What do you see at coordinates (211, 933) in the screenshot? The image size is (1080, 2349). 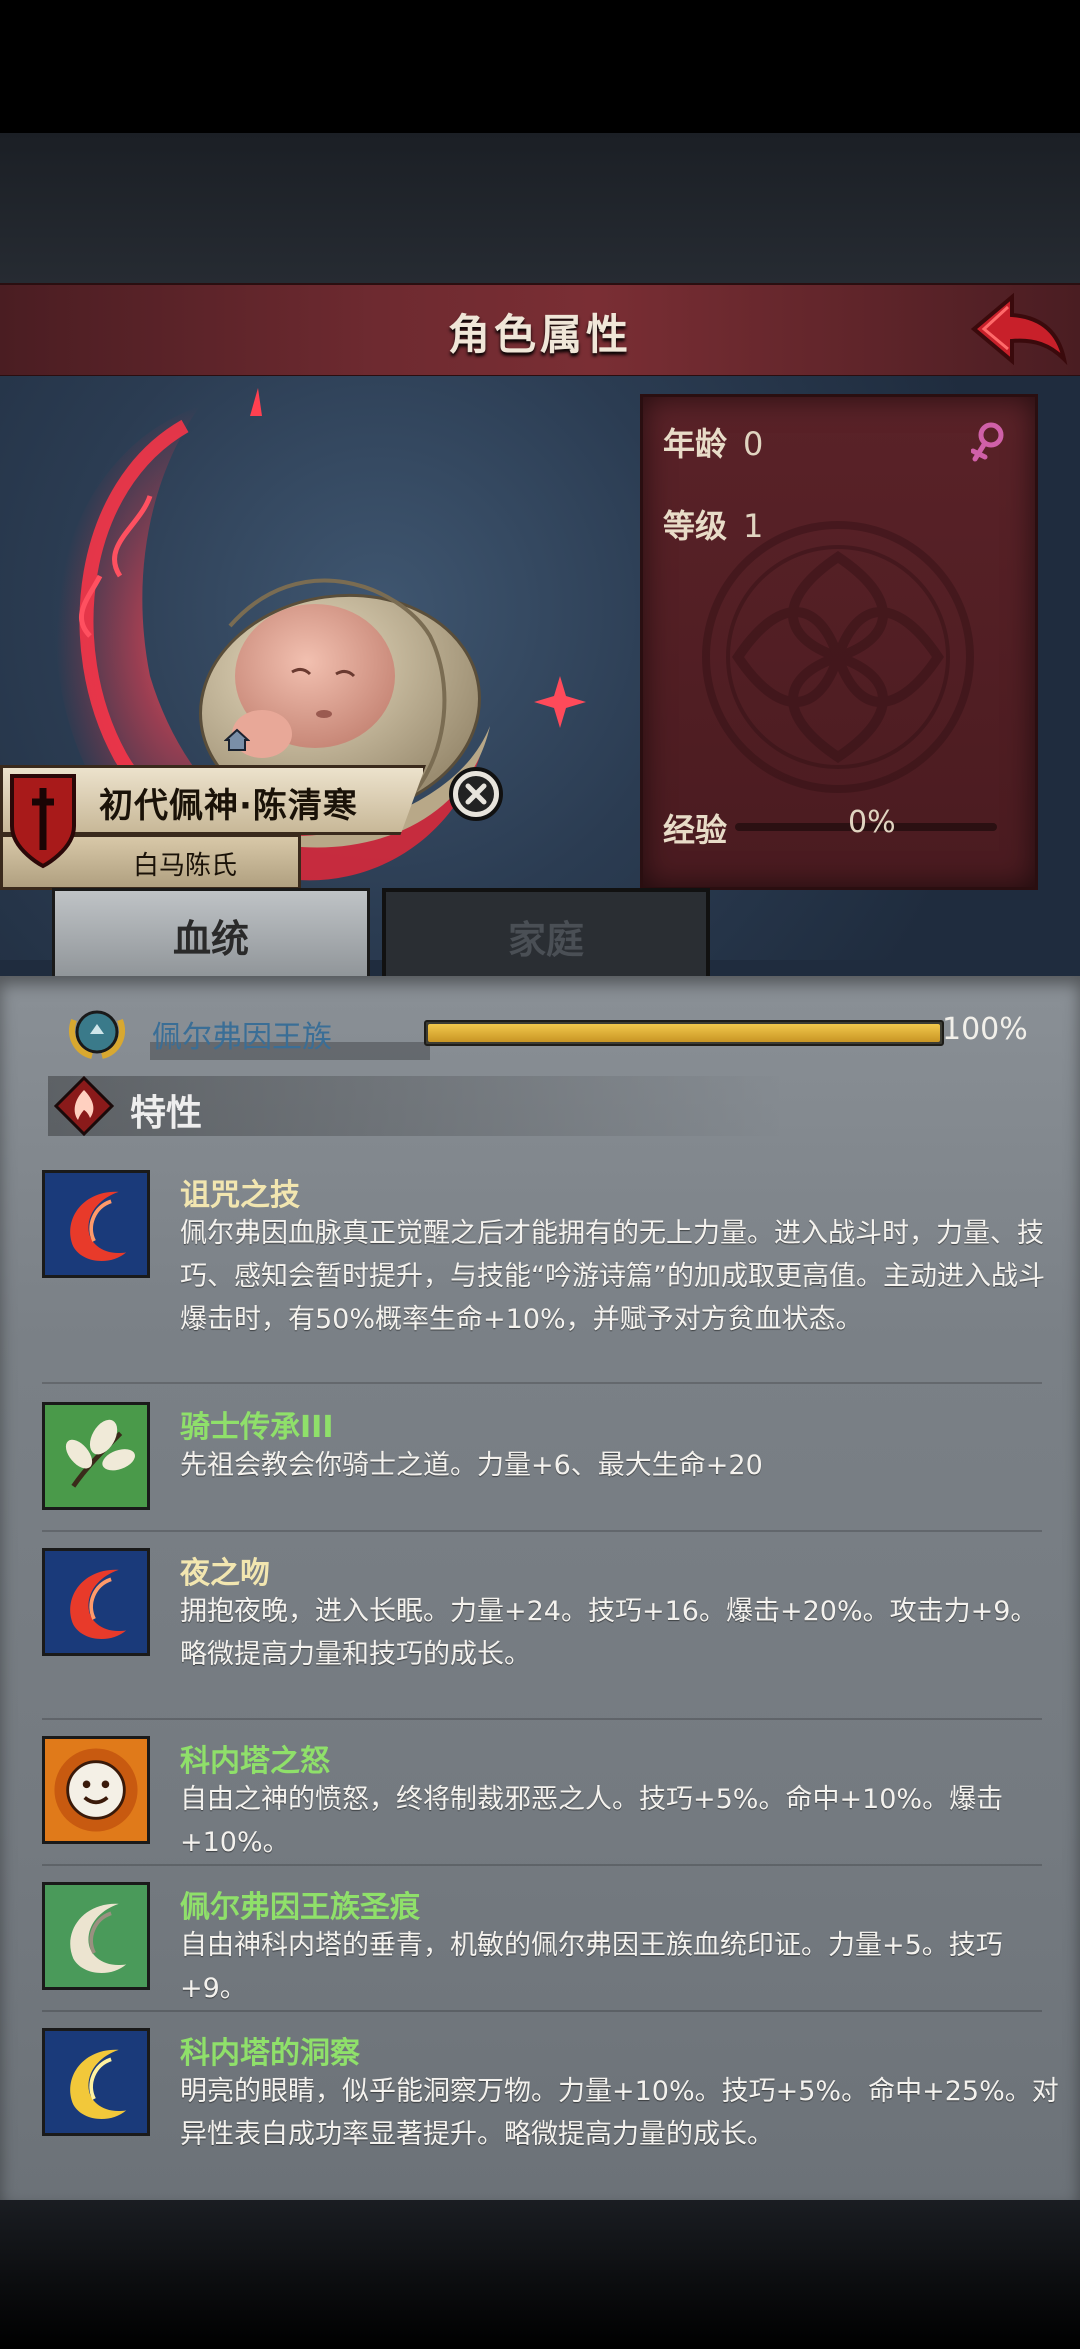 I see `tab-bloodline: 血统` at bounding box center [211, 933].